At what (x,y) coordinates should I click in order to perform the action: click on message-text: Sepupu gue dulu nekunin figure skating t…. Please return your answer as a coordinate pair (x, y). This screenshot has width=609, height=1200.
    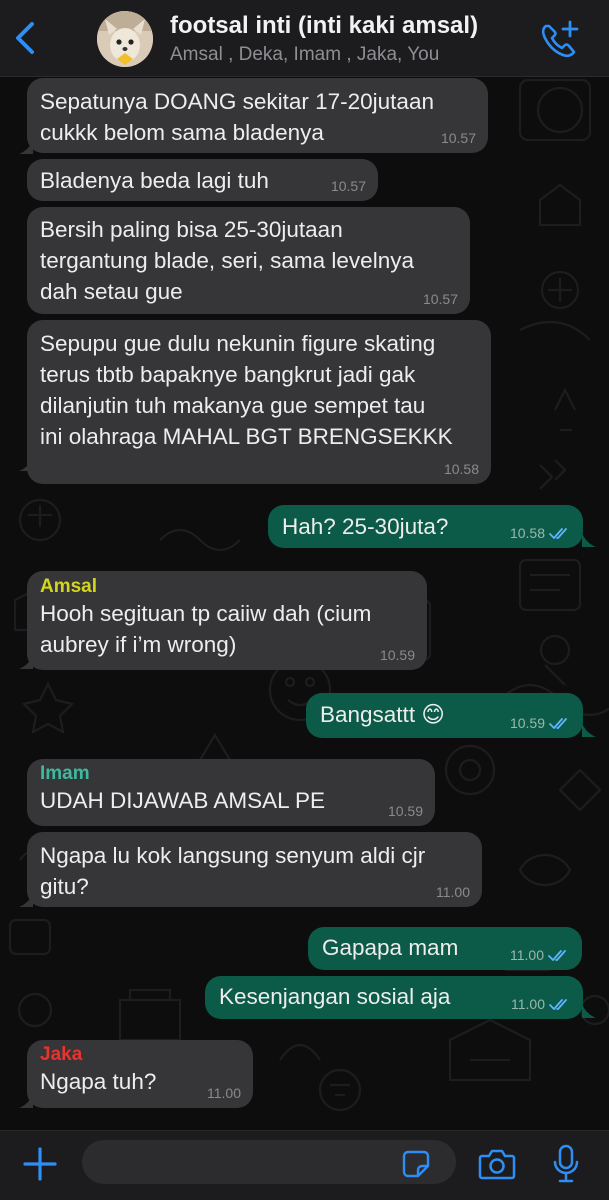
    Looking at the image, I should click on (246, 390).